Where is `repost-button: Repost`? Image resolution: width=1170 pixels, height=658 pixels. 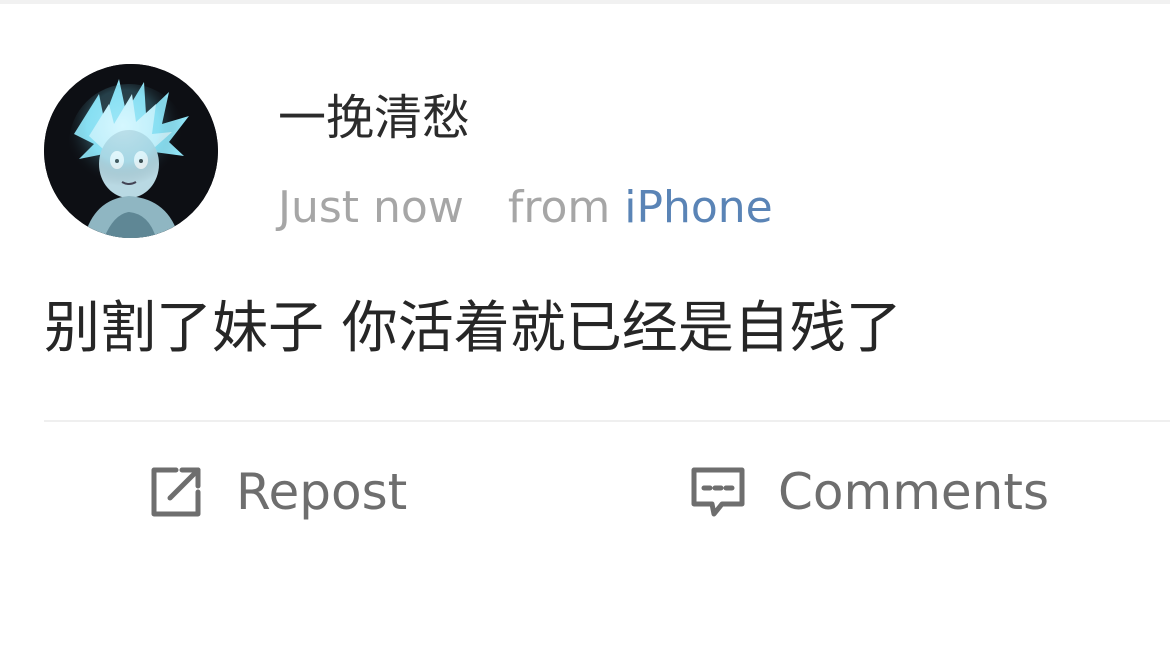
repost-button: Repost is located at coordinates (276, 492).